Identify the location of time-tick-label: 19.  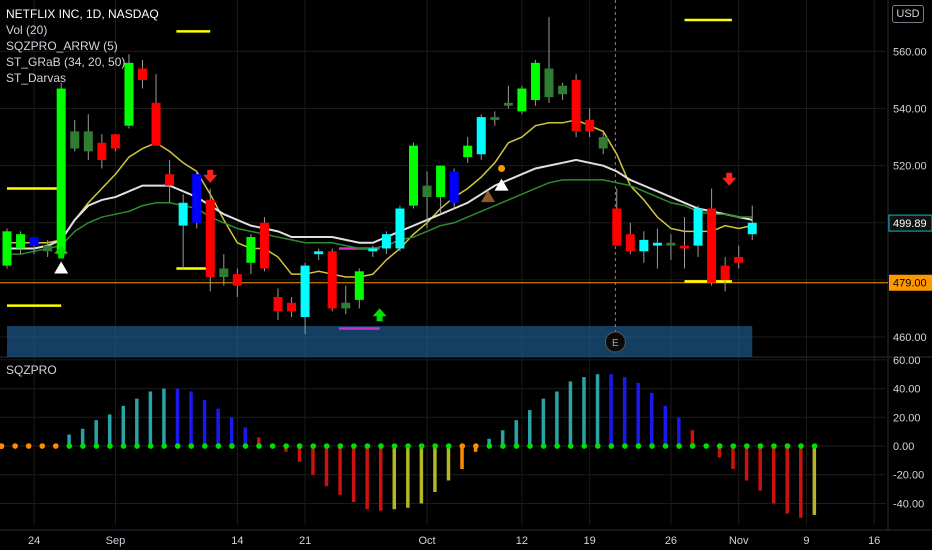
(590, 541).